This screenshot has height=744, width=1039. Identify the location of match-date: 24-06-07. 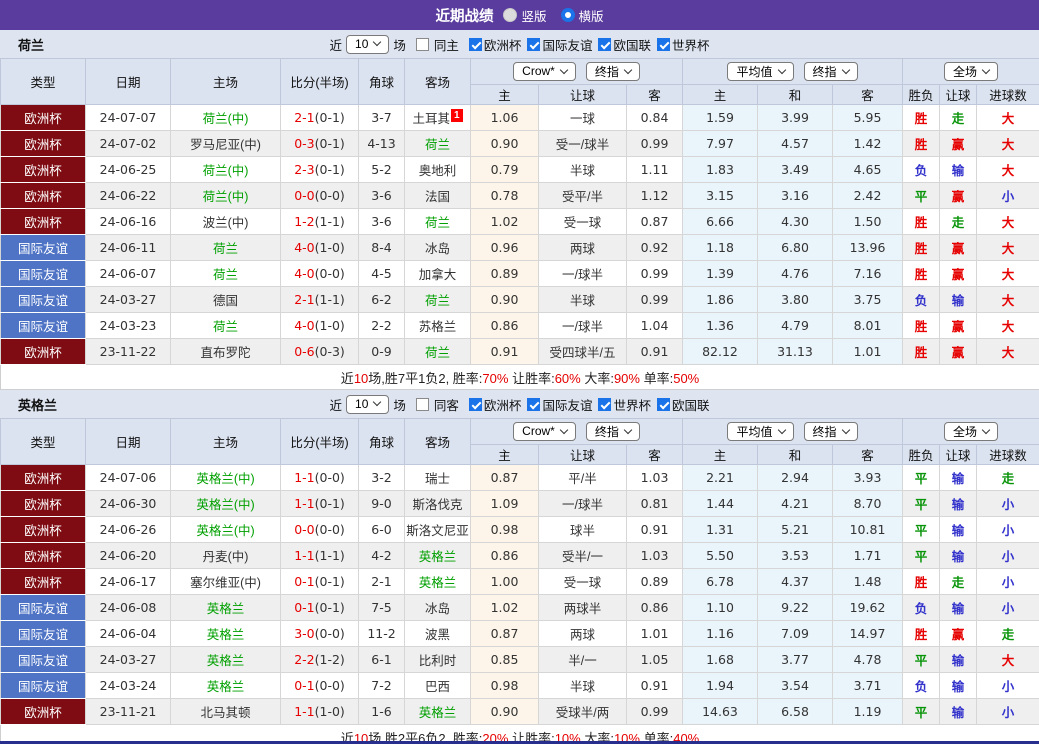
(128, 273).